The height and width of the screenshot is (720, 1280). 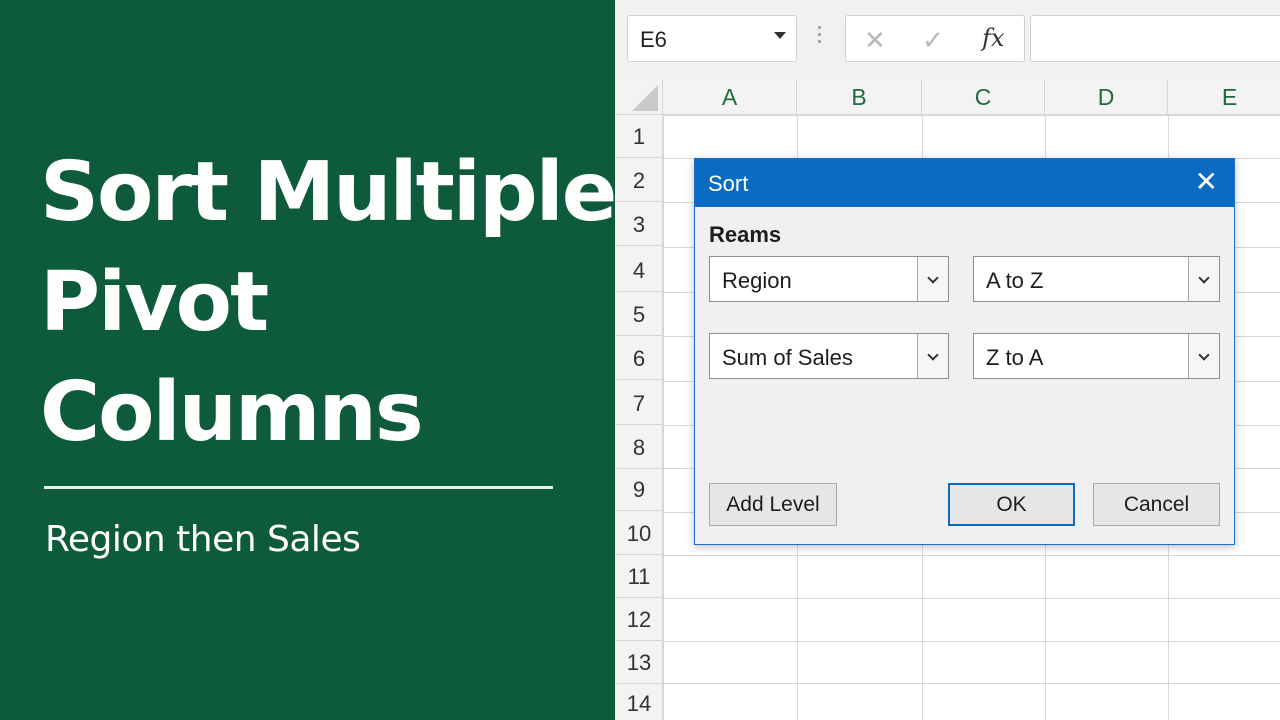 What do you see at coordinates (639, 533) in the screenshot?
I see `row-header-10: 10` at bounding box center [639, 533].